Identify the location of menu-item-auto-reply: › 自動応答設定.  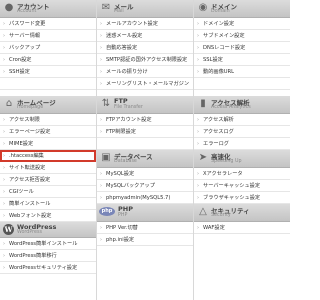
(145, 48).